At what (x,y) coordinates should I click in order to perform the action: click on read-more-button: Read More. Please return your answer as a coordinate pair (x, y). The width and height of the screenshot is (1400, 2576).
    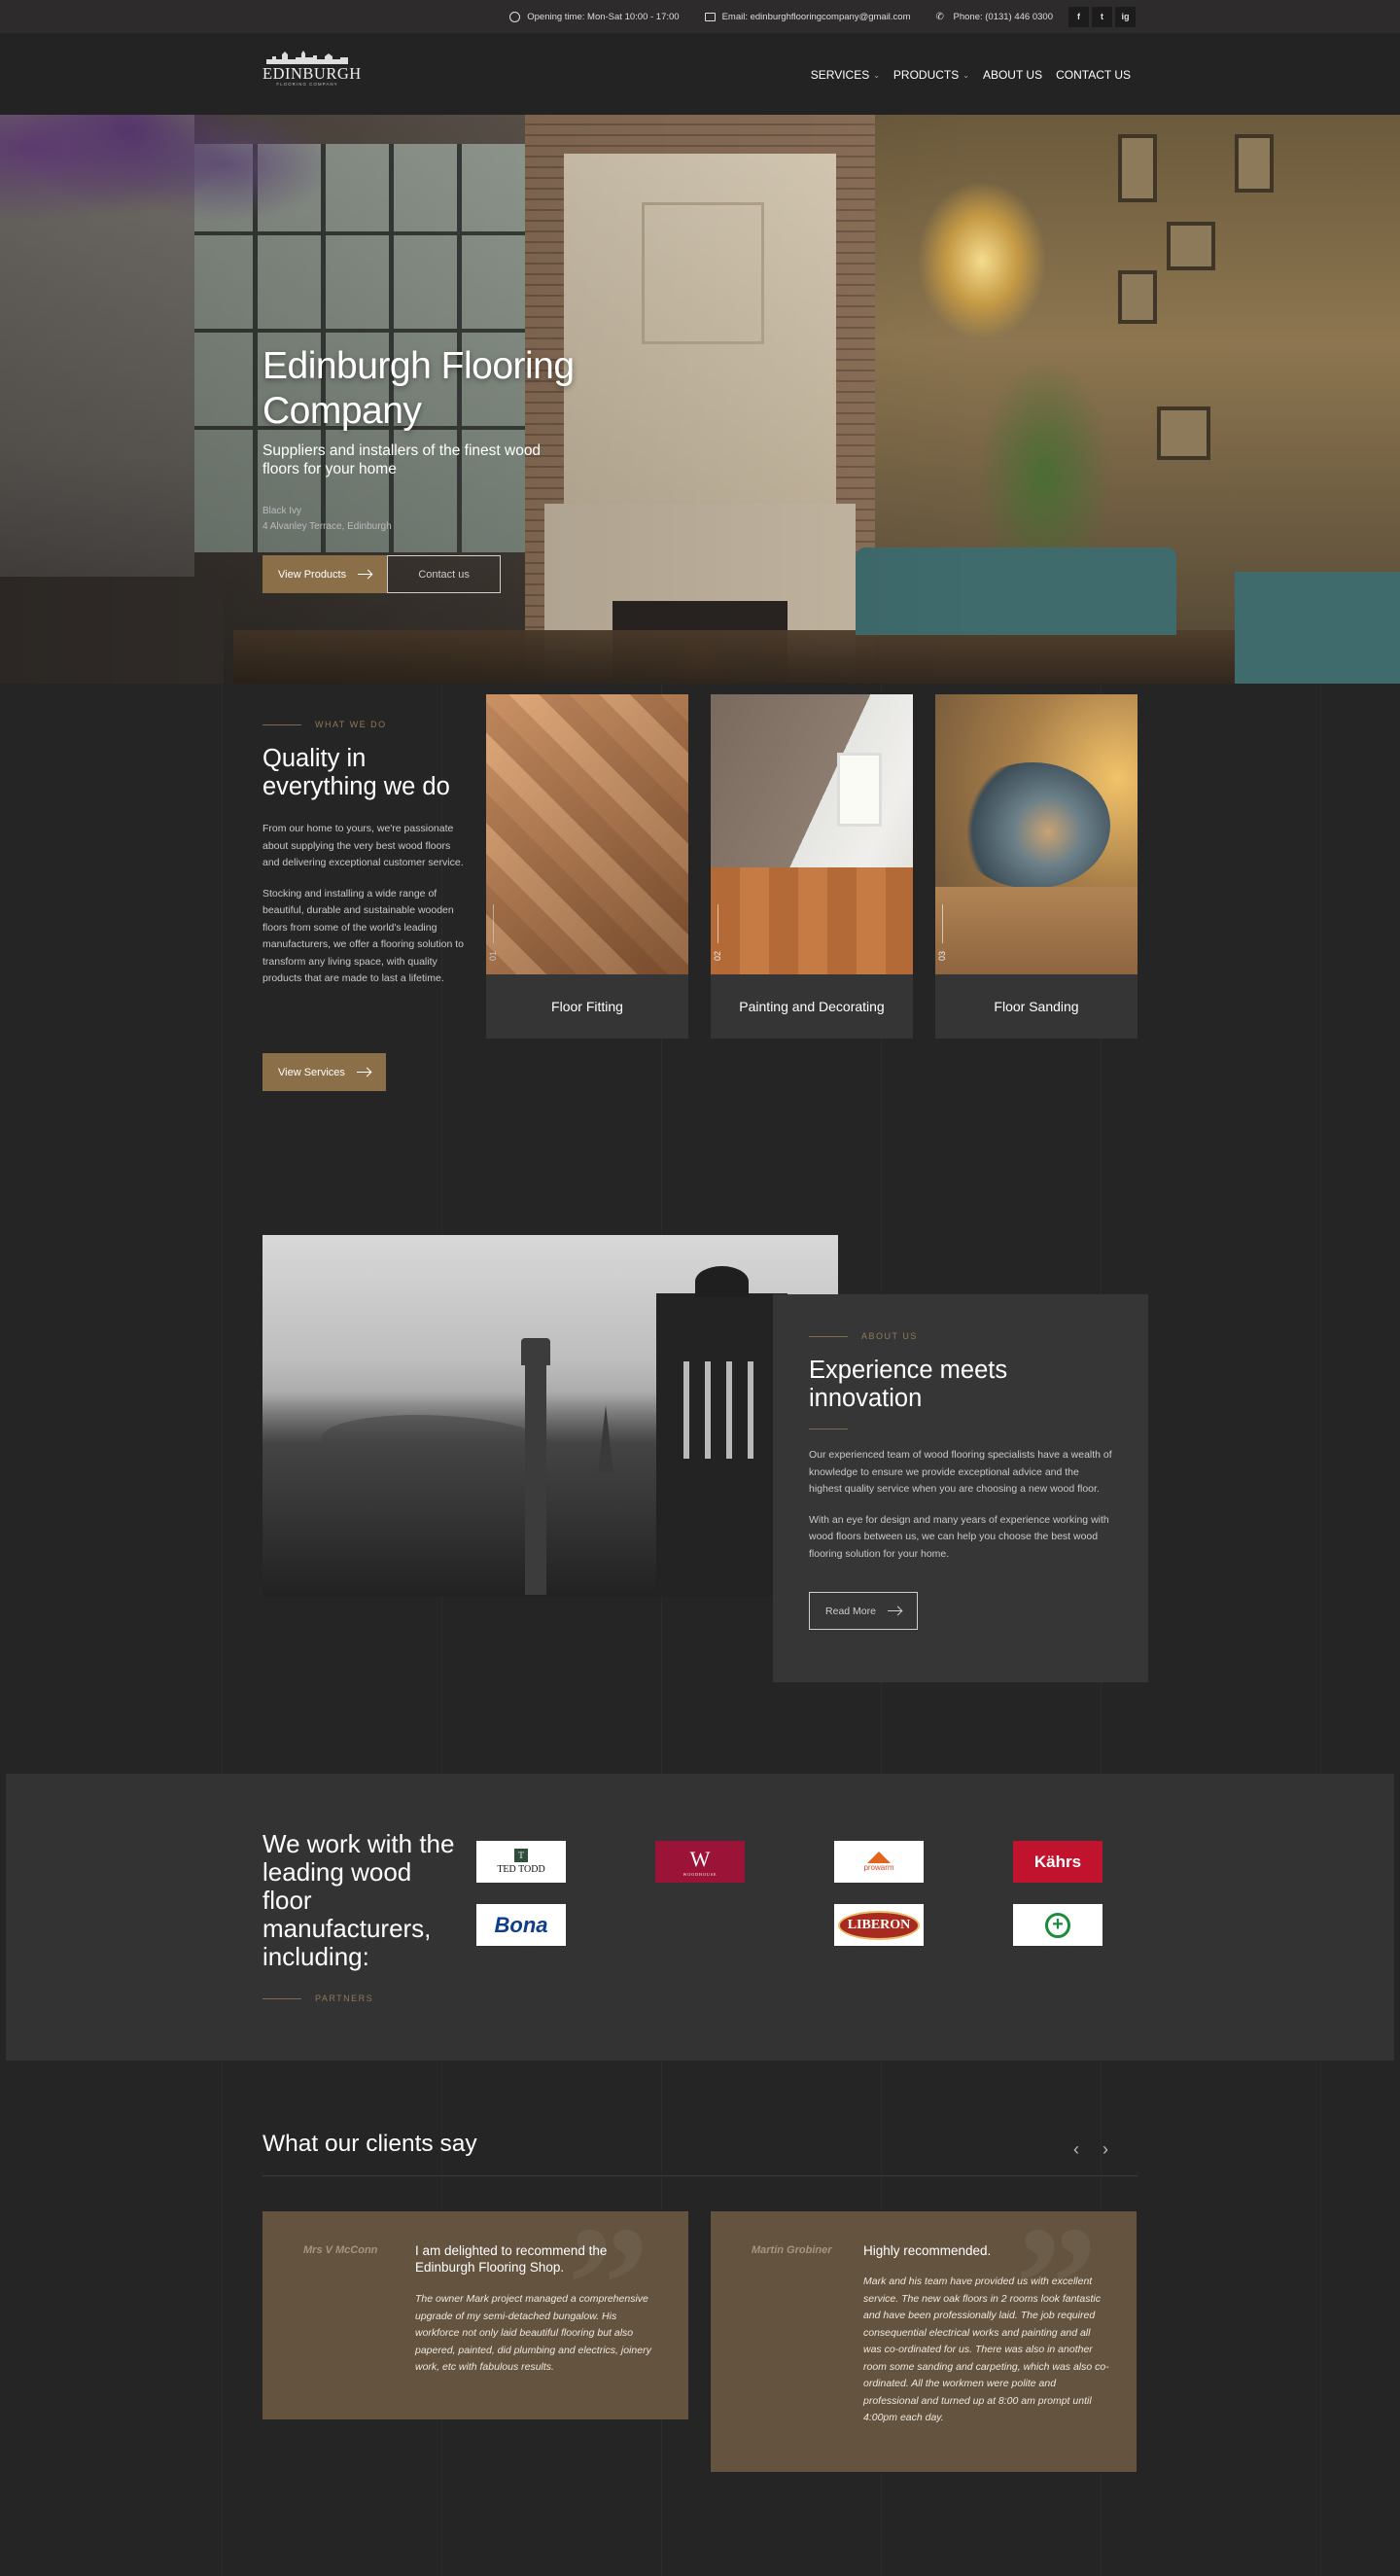
    Looking at the image, I should click on (863, 1611).